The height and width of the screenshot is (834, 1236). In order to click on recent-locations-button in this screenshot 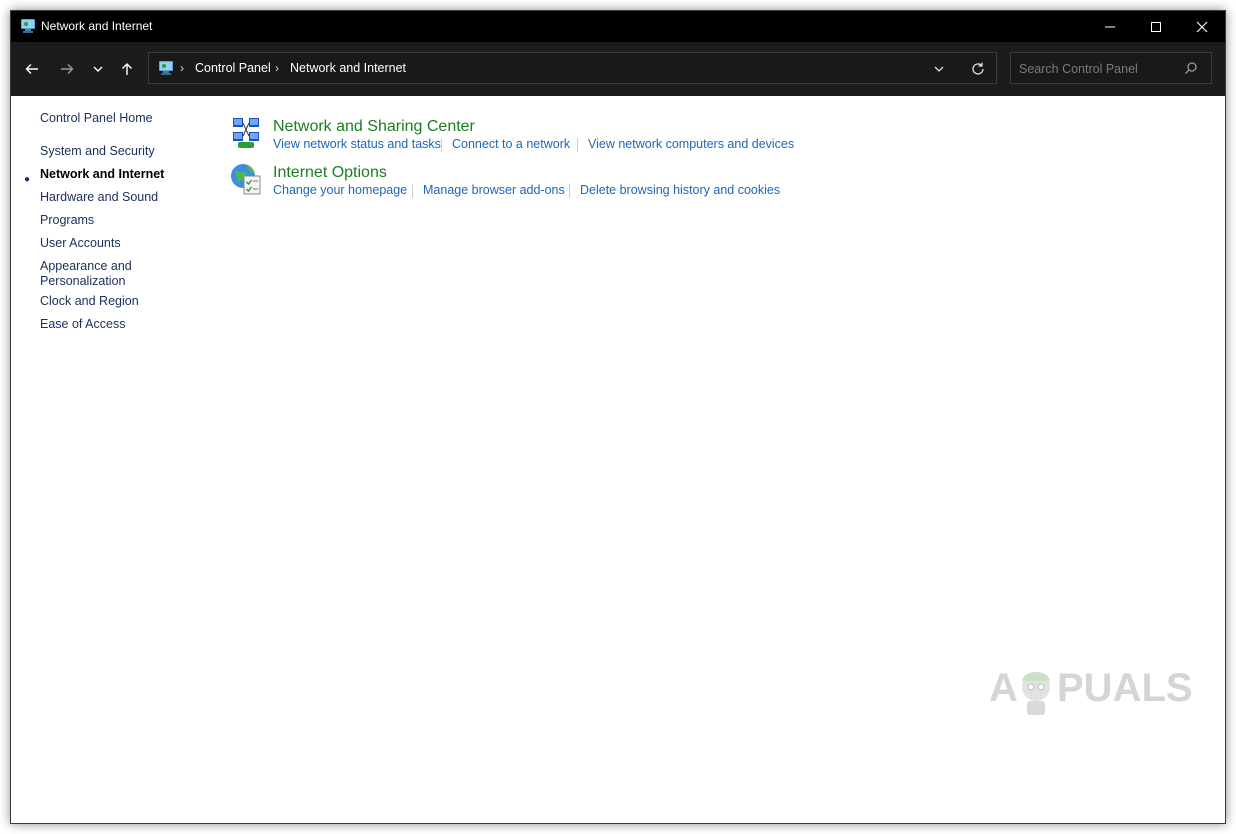, I will do `click(98, 69)`.